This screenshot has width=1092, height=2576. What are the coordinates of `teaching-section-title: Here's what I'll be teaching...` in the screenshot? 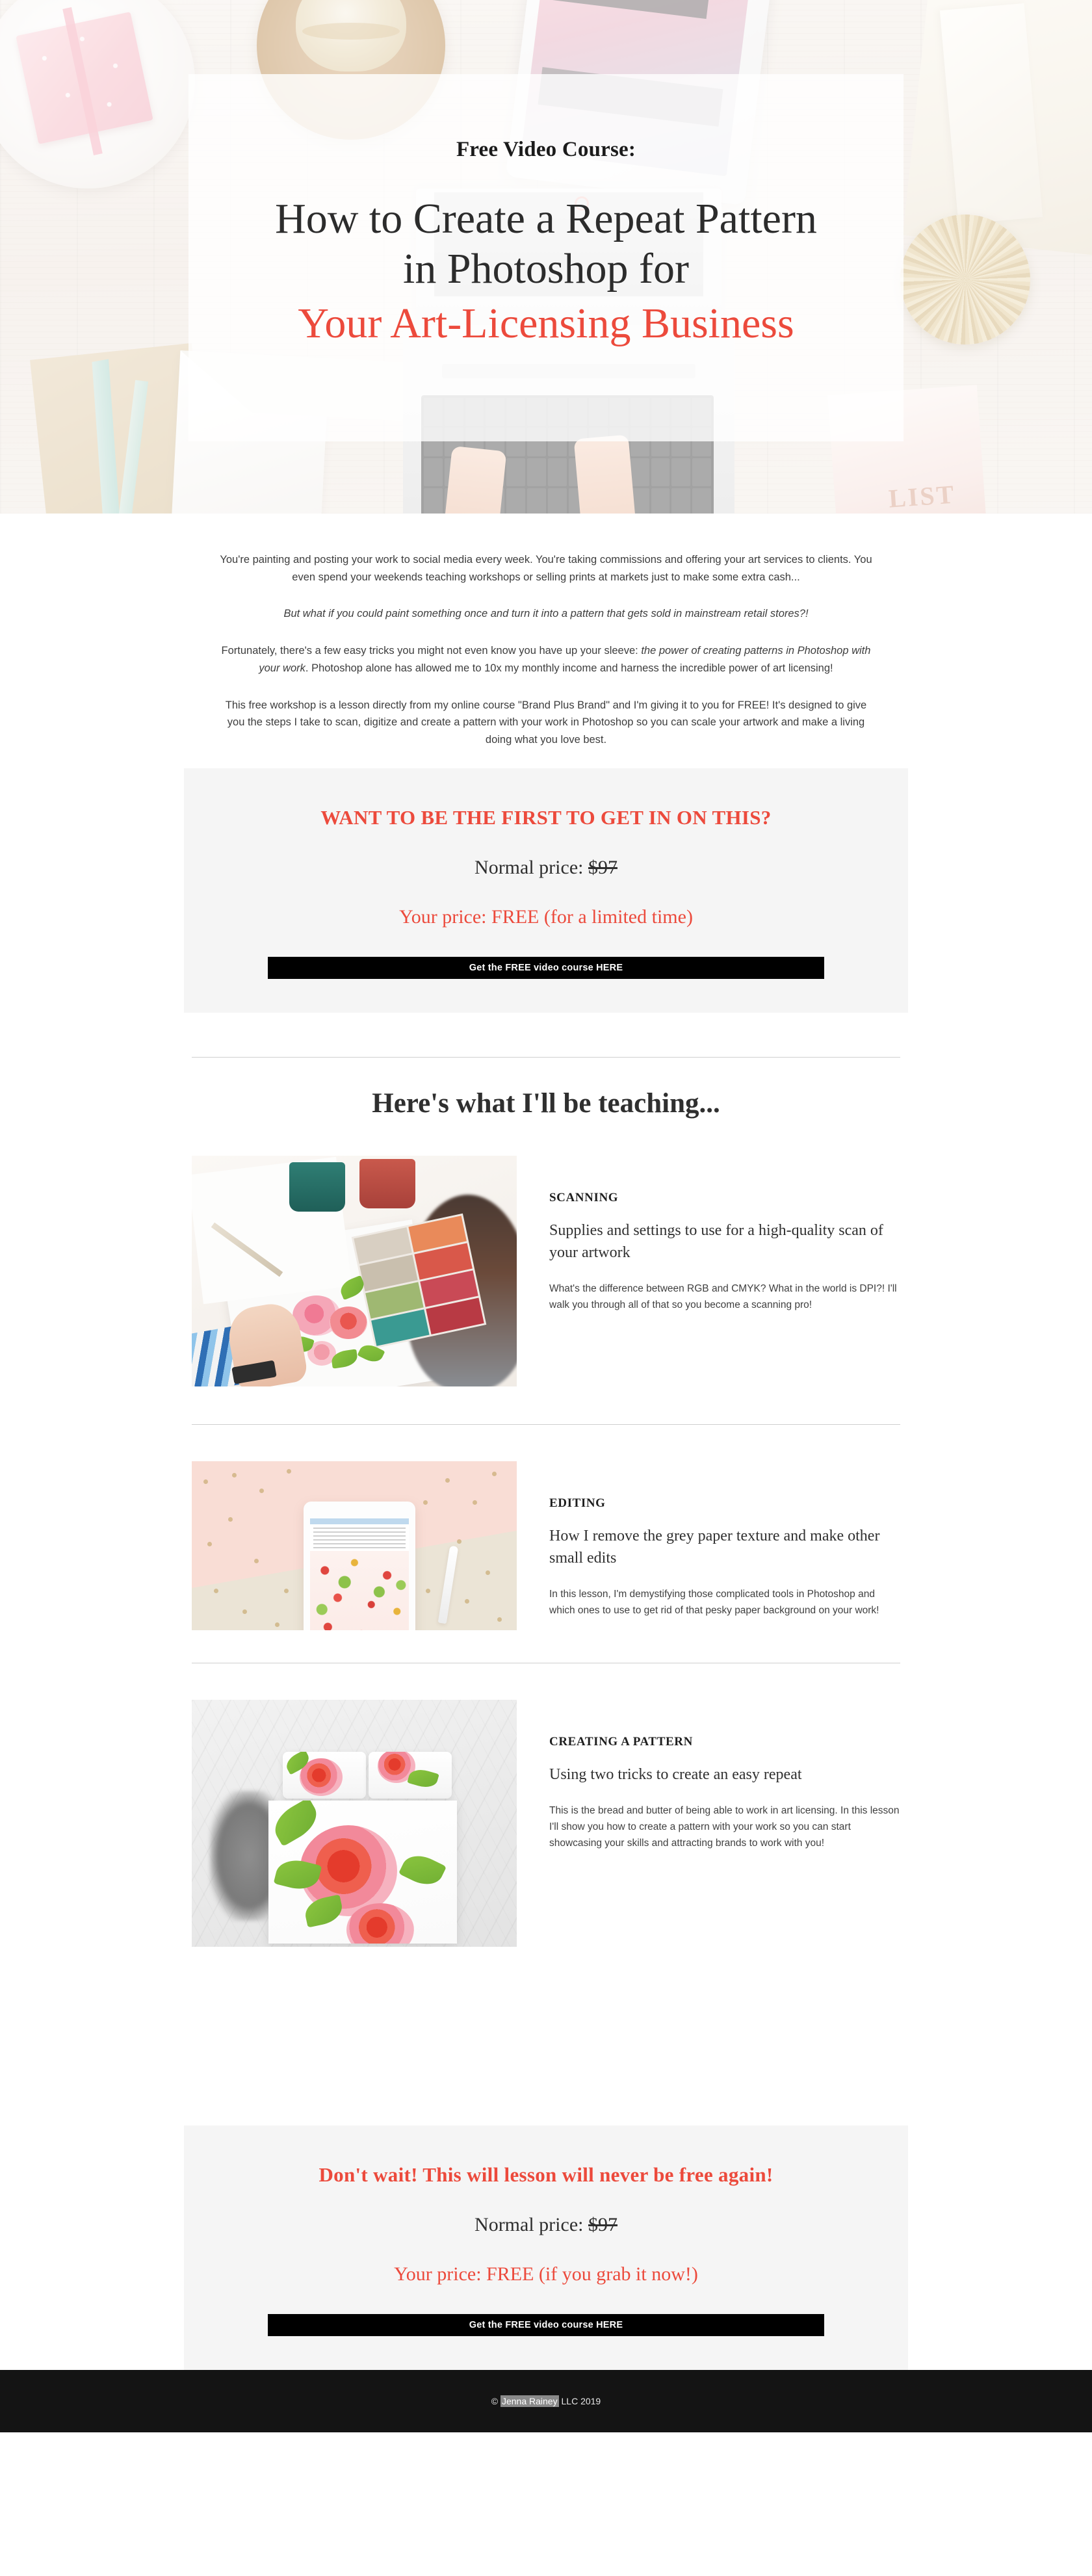 It's located at (546, 1103).